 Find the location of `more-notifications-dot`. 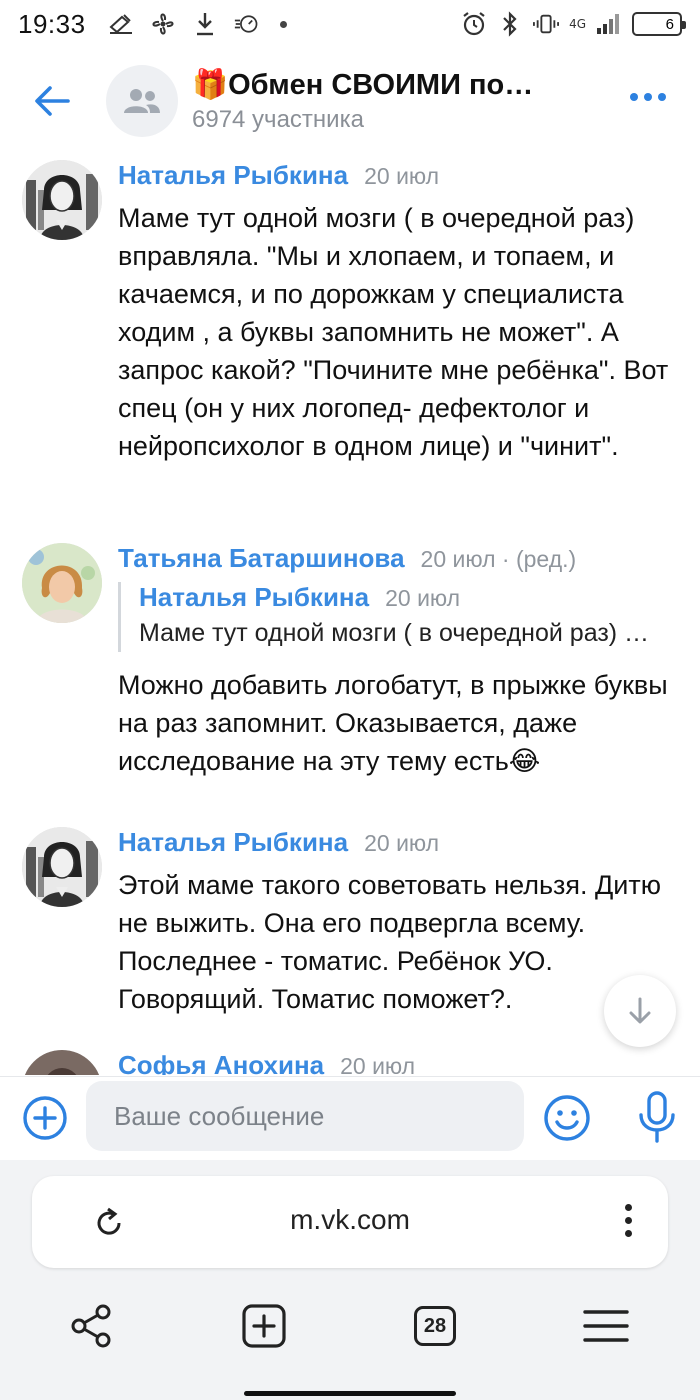

more-notifications-dot is located at coordinates (283, 24).